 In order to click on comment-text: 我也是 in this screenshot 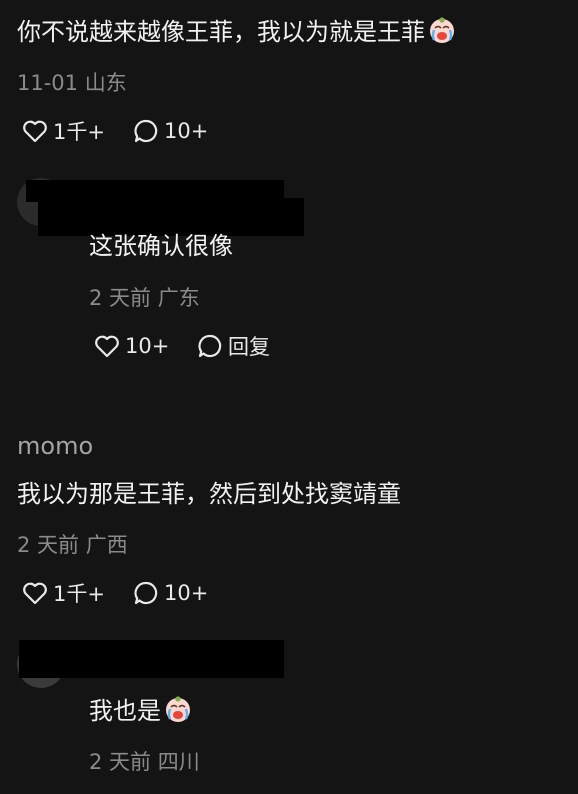, I will do `click(125, 711)`.